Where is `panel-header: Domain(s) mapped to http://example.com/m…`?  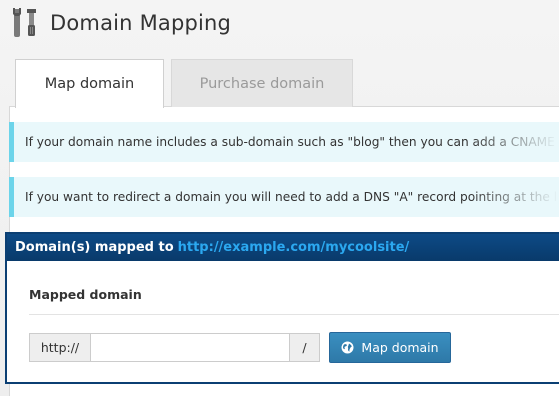
panel-header: Domain(s) mapped to http://example.com/m… is located at coordinates (283, 247).